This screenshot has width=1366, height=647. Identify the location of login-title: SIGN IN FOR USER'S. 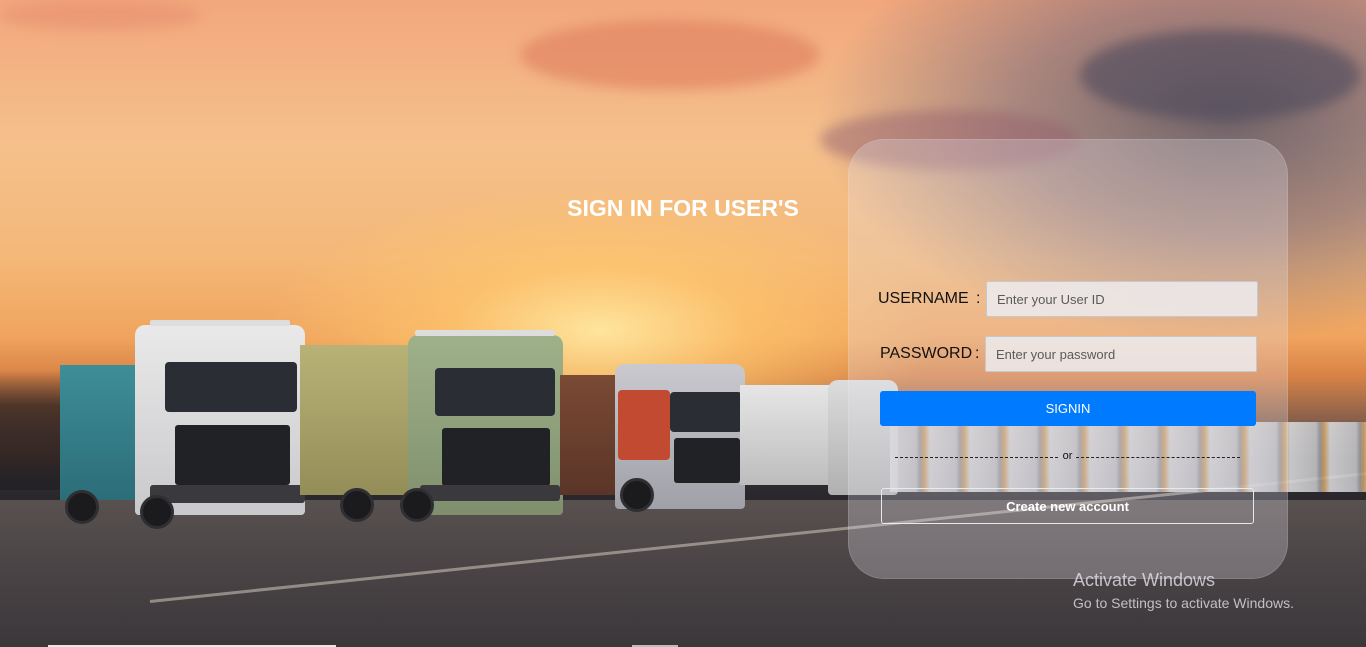
(683, 208).